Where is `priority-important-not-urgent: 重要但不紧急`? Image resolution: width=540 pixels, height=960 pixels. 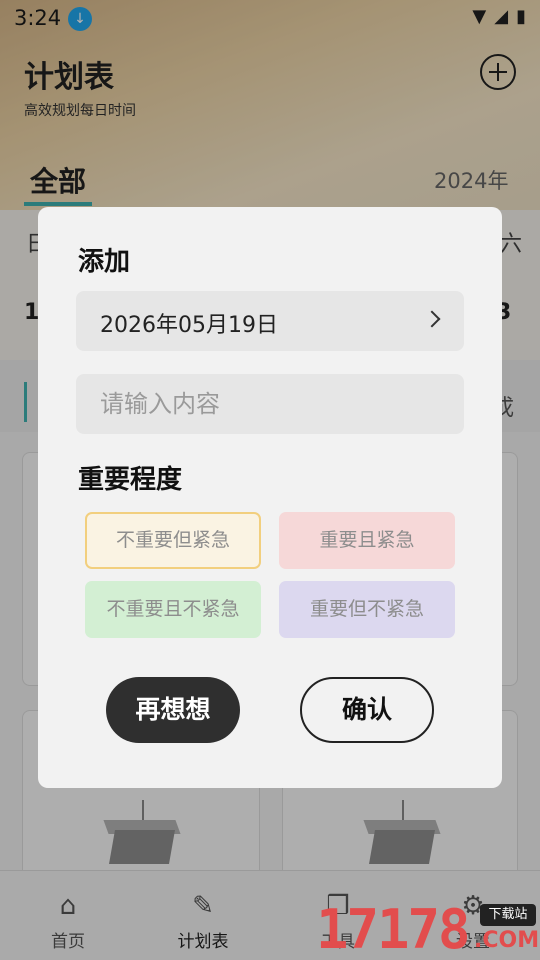
priority-important-not-urgent: 重要但不紧急 is located at coordinates (367, 609).